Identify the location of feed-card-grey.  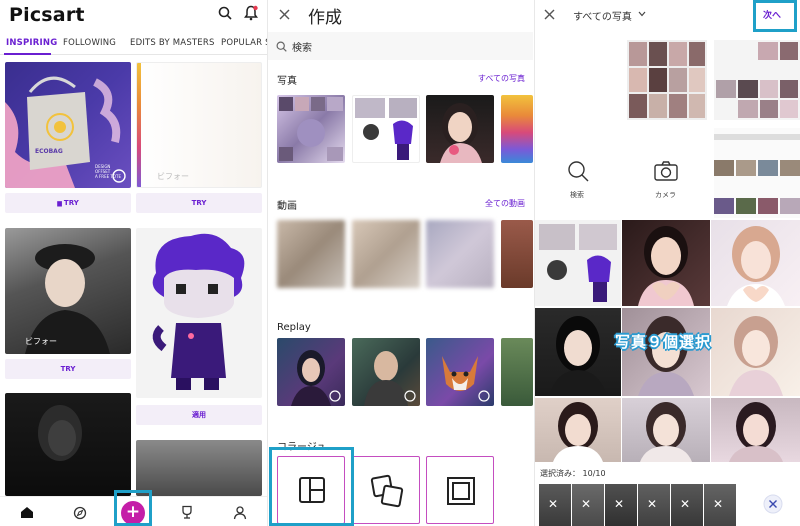
(199, 468).